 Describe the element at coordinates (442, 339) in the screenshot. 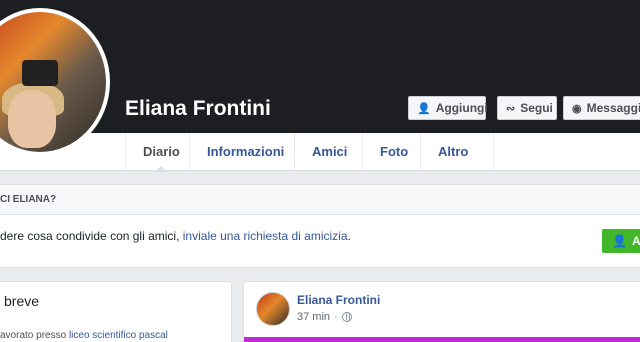

I see `post-color-banner` at that location.